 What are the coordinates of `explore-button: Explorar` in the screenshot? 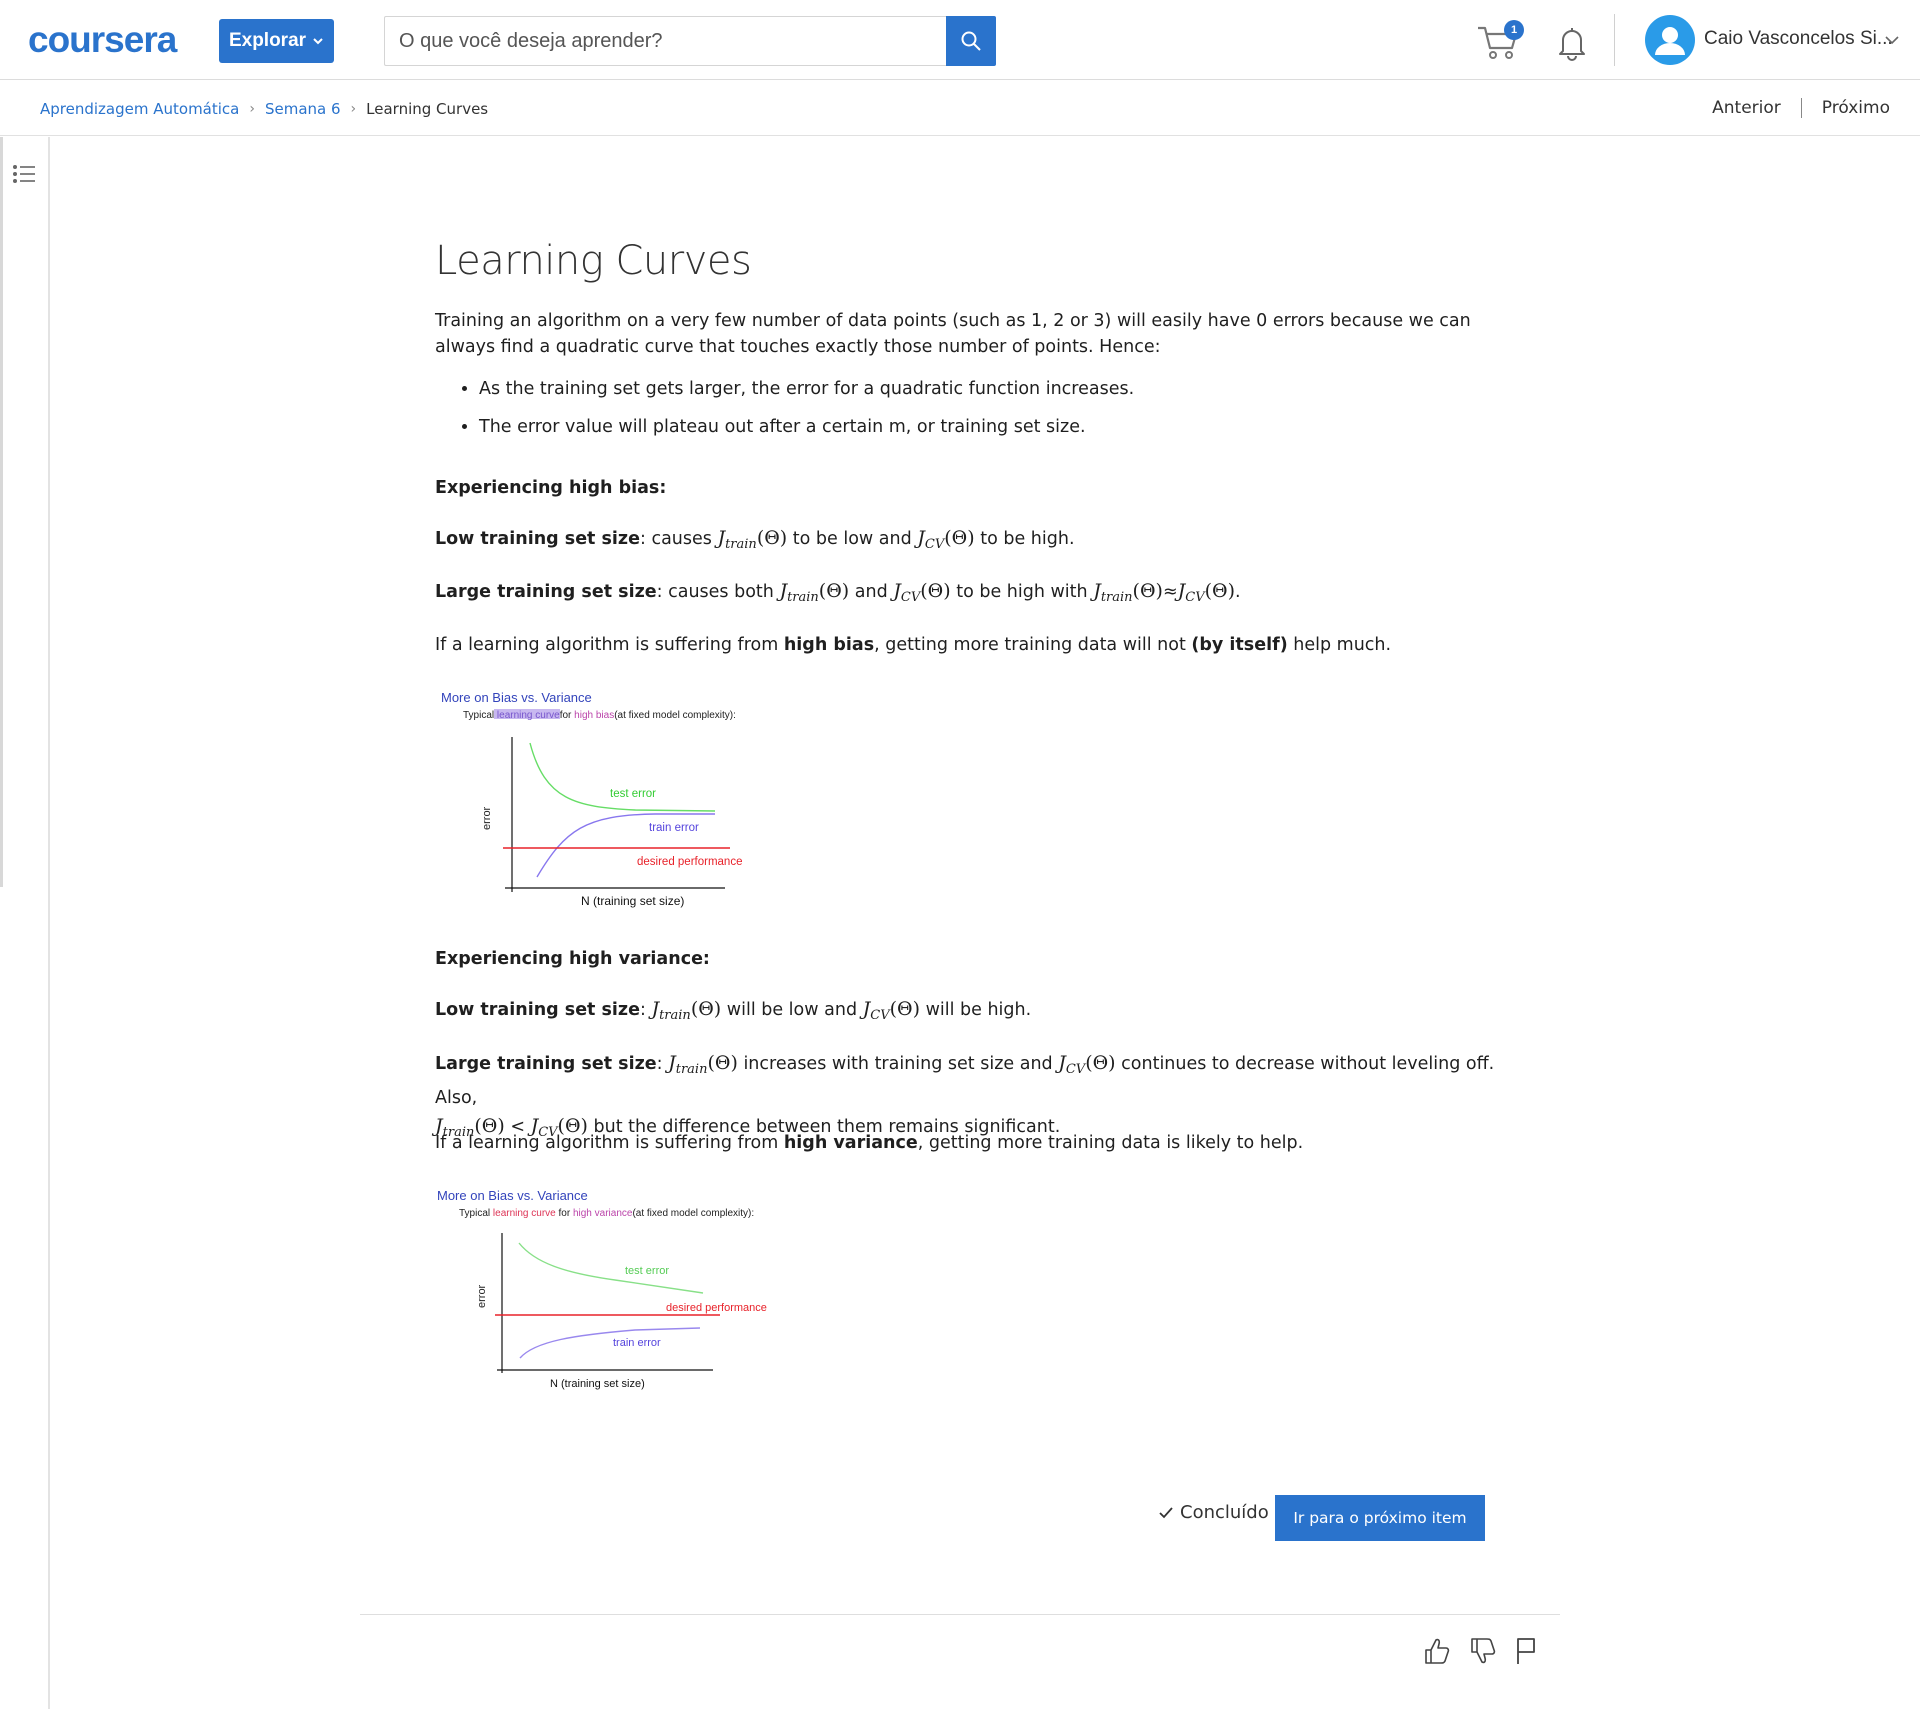 It's located at (276, 41).